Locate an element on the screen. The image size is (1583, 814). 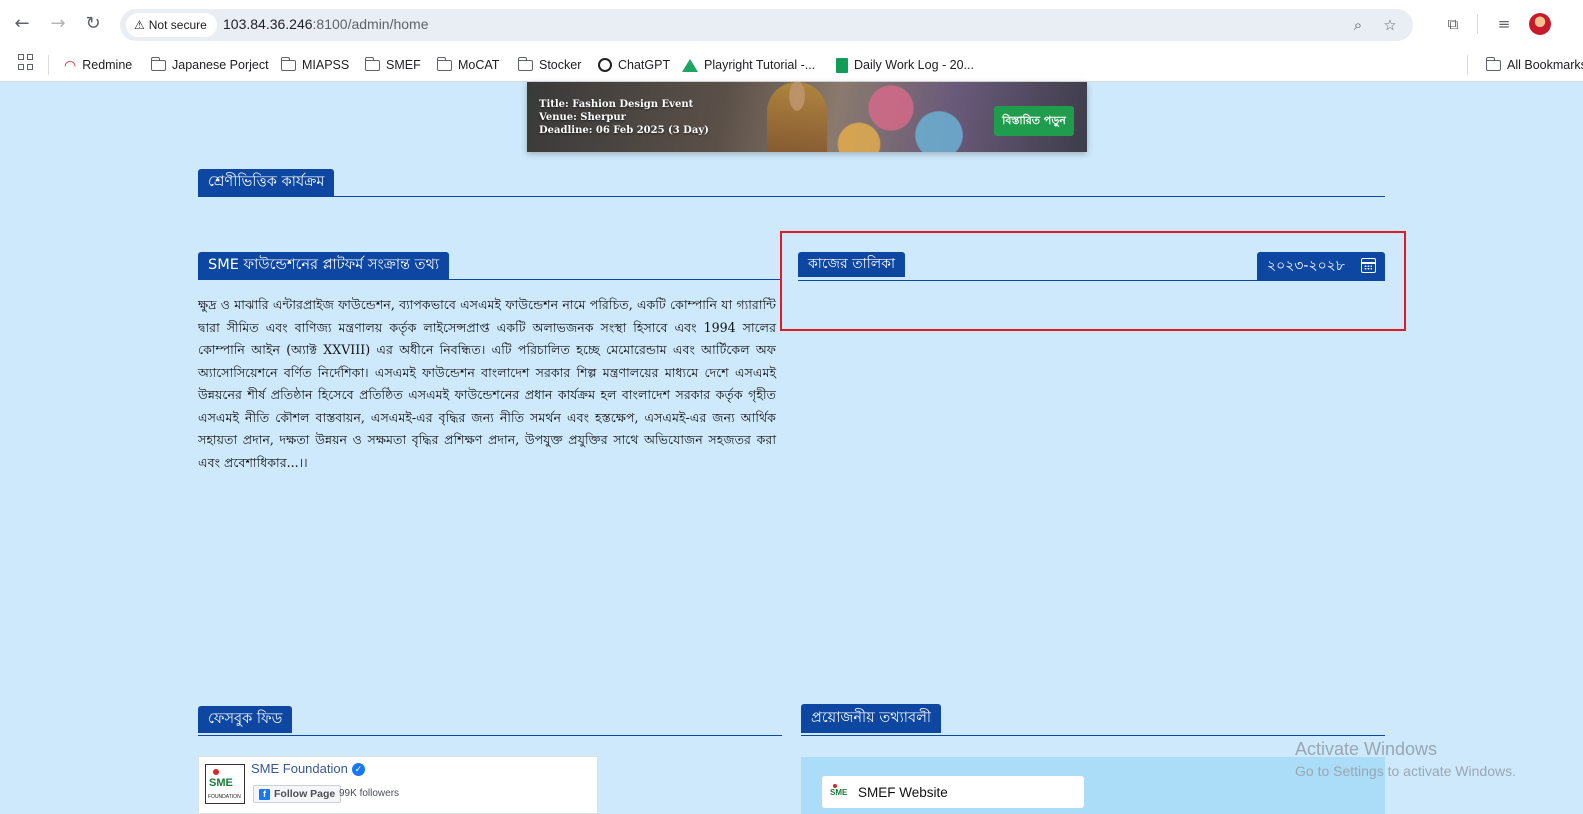
security-label: Not secure is located at coordinates (177, 25).